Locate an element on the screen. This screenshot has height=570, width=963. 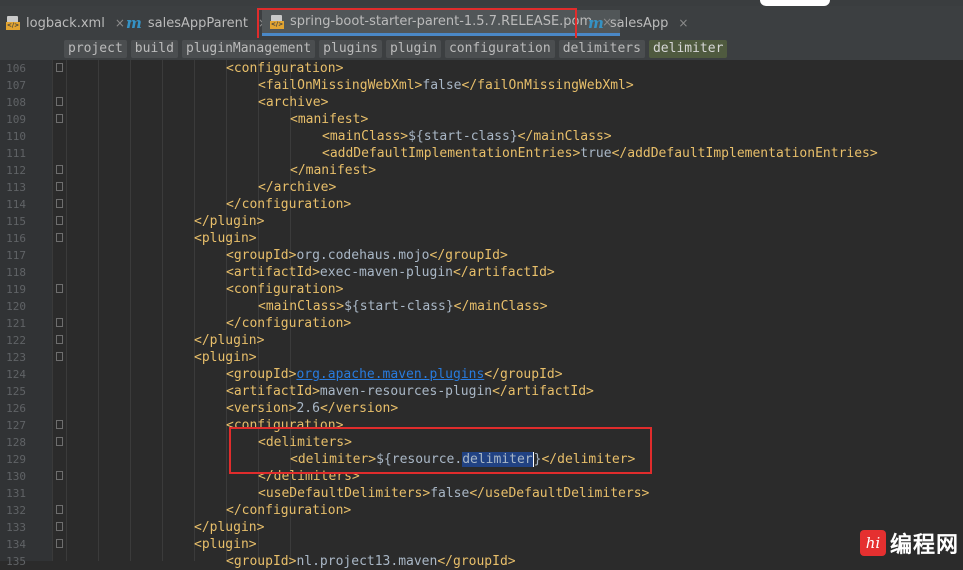
line-number: 134 is located at coordinates (16, 544).